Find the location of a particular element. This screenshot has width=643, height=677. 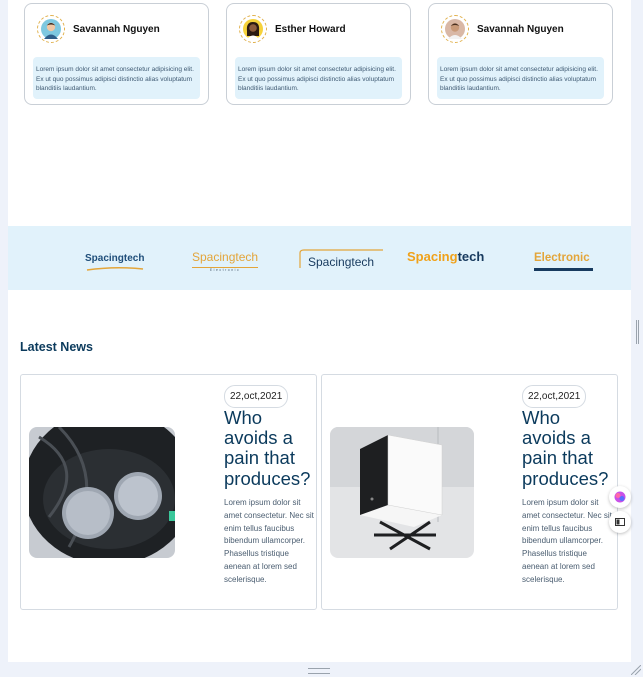

brand-swoosh-icon is located at coordinates (115, 268).